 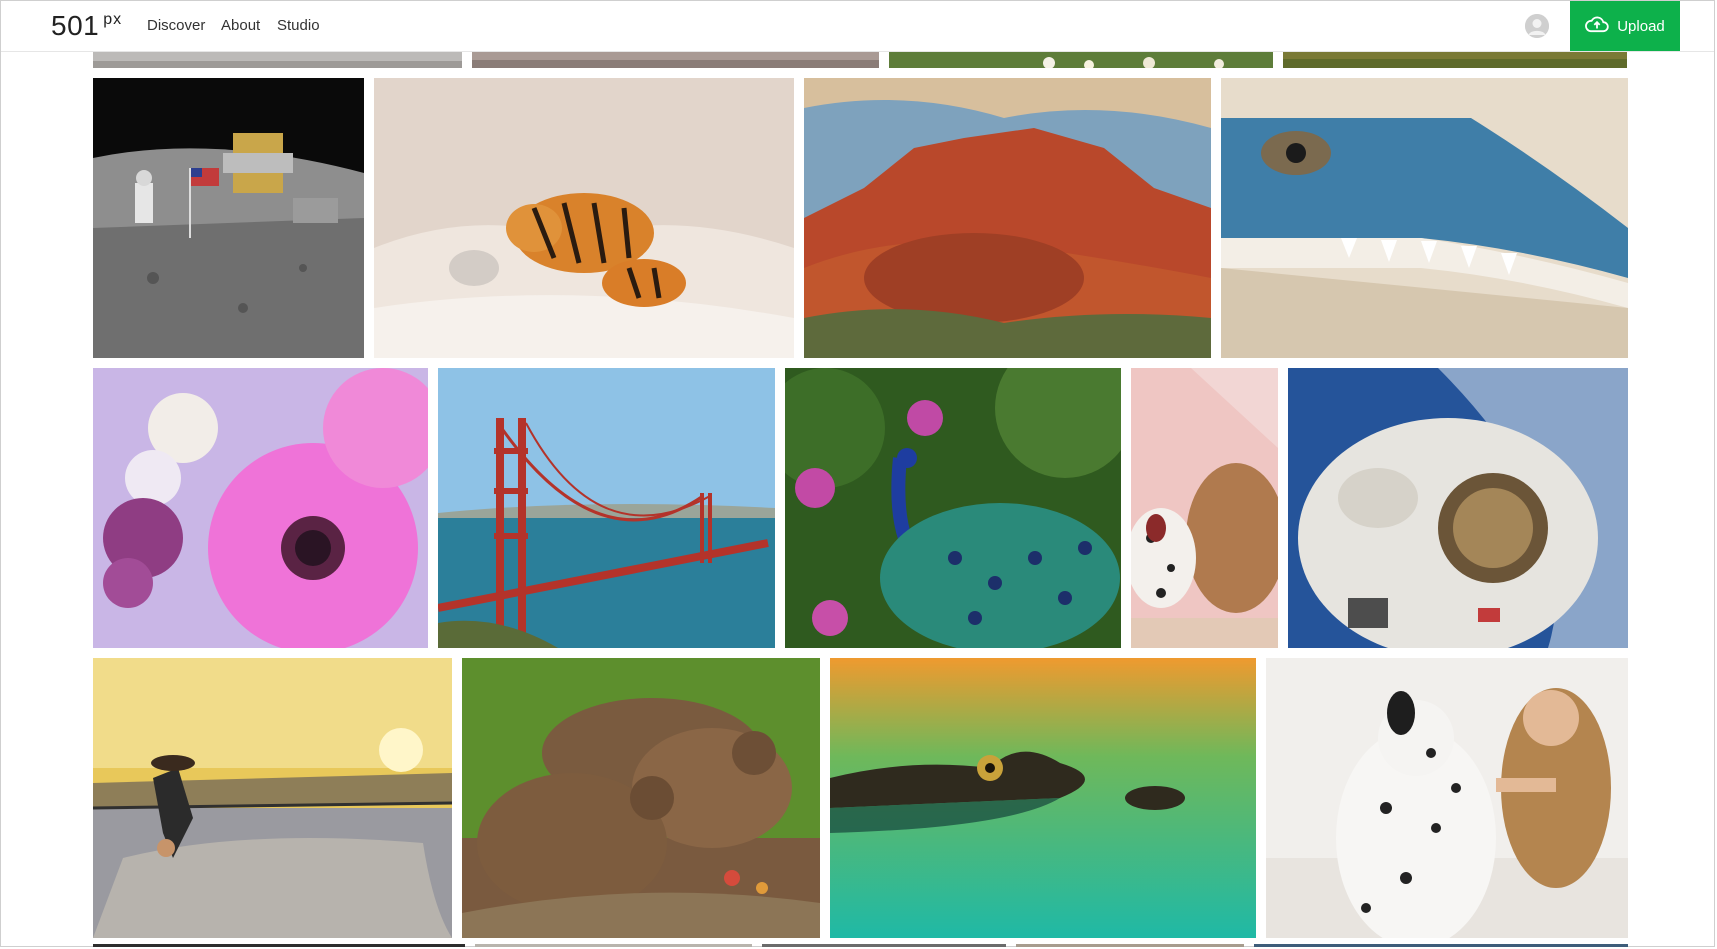 What do you see at coordinates (75, 25) in the screenshot?
I see `logo-number: 501` at bounding box center [75, 25].